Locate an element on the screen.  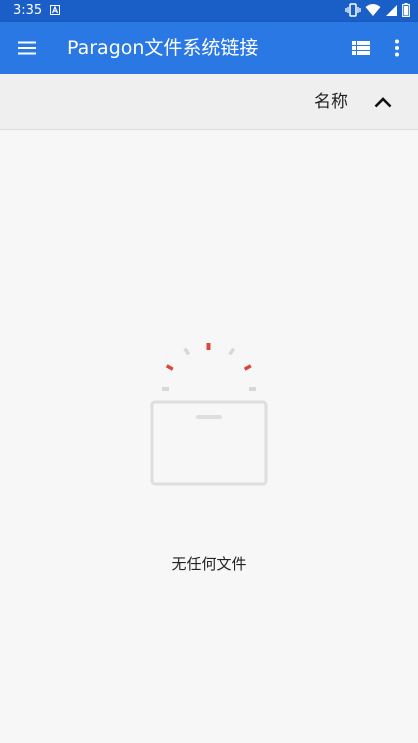
chevron-up-icon is located at coordinates (383, 102).